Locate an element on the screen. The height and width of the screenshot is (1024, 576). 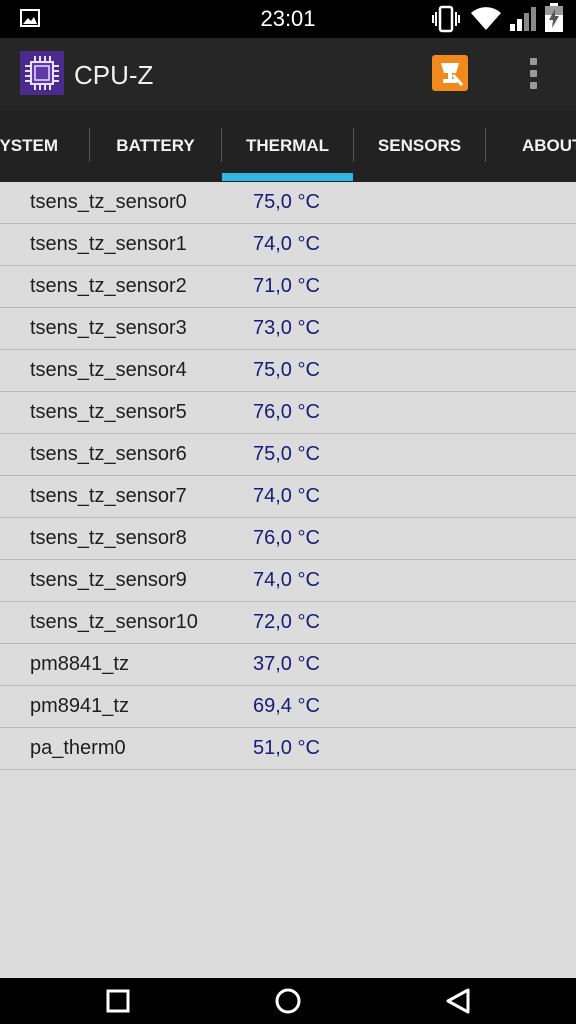
app-bar: CPU-Z is located at coordinates (288, 74).